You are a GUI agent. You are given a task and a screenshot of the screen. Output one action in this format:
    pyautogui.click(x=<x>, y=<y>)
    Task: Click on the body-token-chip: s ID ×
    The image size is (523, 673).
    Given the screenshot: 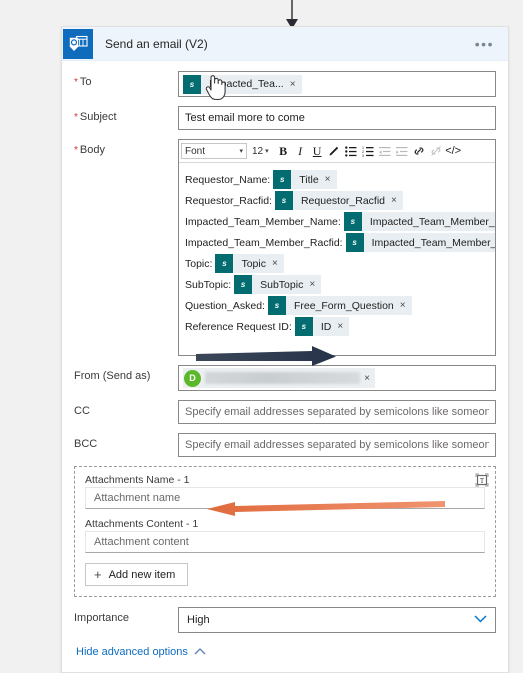 What is the action you would take?
    pyautogui.click(x=322, y=326)
    